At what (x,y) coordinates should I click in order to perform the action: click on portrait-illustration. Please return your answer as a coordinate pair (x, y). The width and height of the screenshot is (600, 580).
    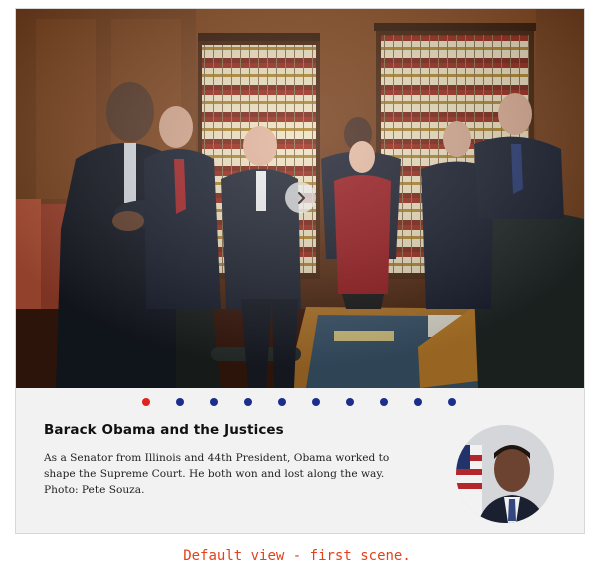
    Looking at the image, I should click on (505, 474).